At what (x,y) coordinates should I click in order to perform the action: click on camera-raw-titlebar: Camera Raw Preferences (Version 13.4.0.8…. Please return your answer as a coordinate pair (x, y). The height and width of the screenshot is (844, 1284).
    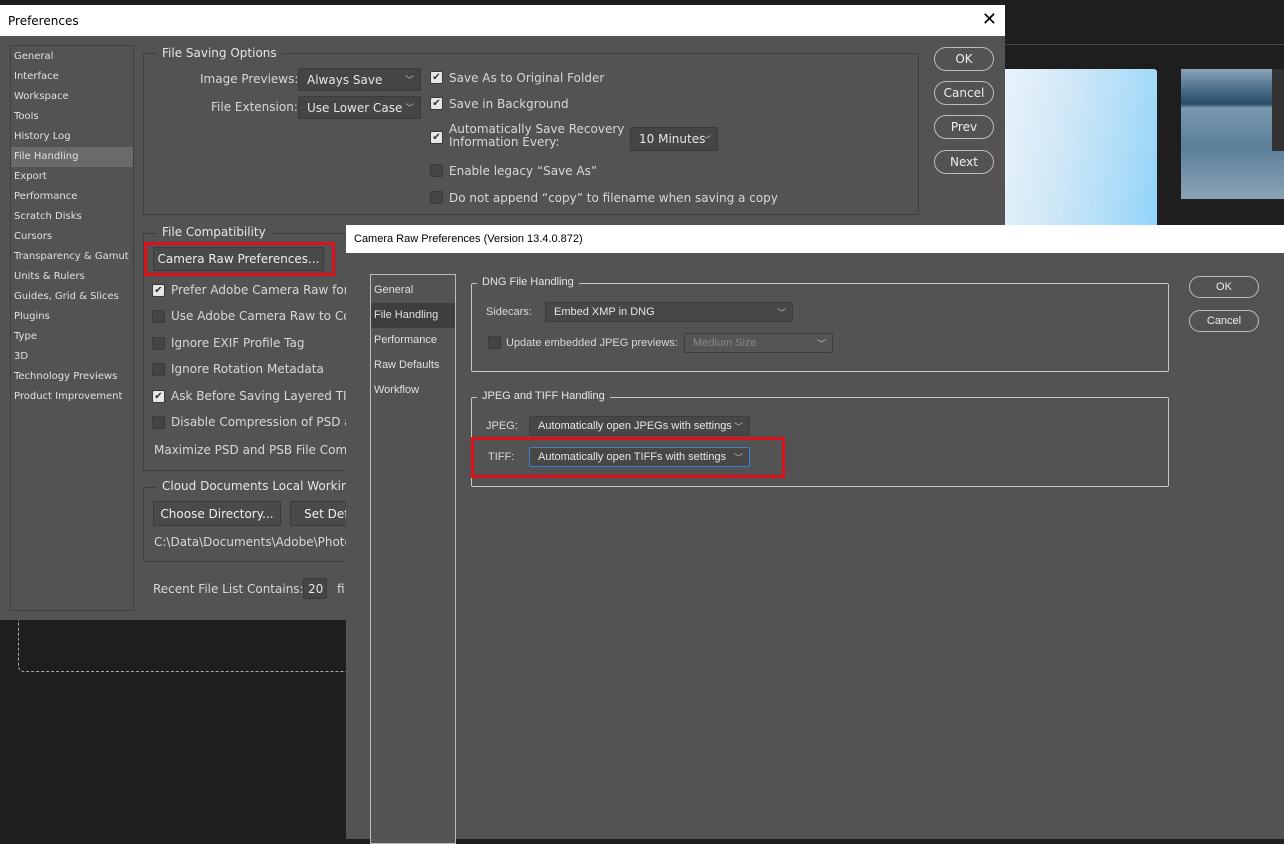
    Looking at the image, I should click on (815, 239).